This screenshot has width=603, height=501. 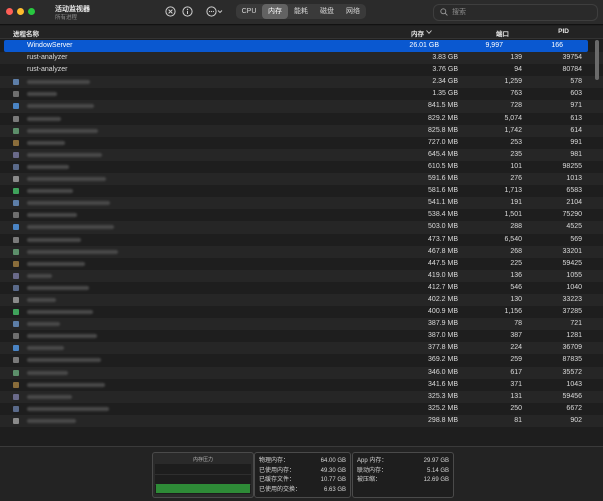 I want to click on table-row: 541.1 MB 191 2104, so click(x=301, y=203).